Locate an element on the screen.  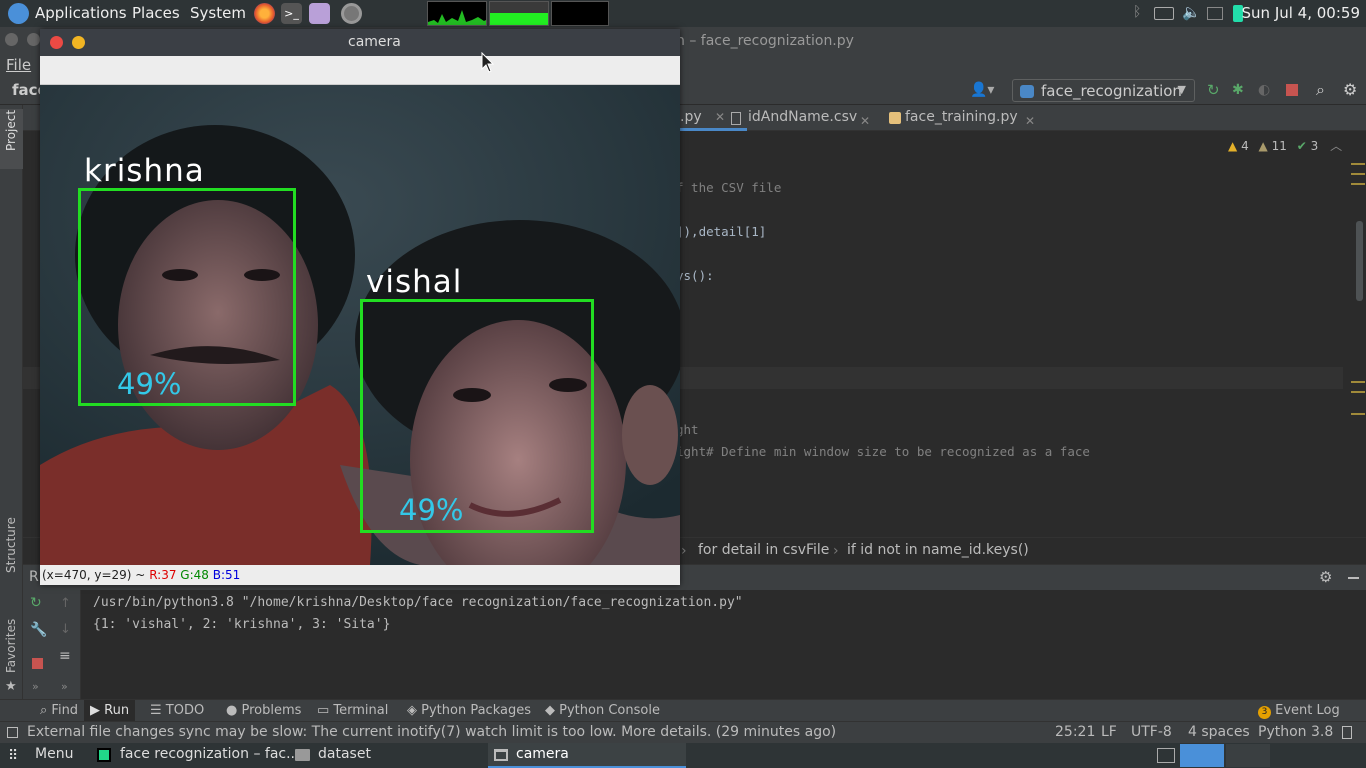
system-menu: System is located at coordinates (218, 13).